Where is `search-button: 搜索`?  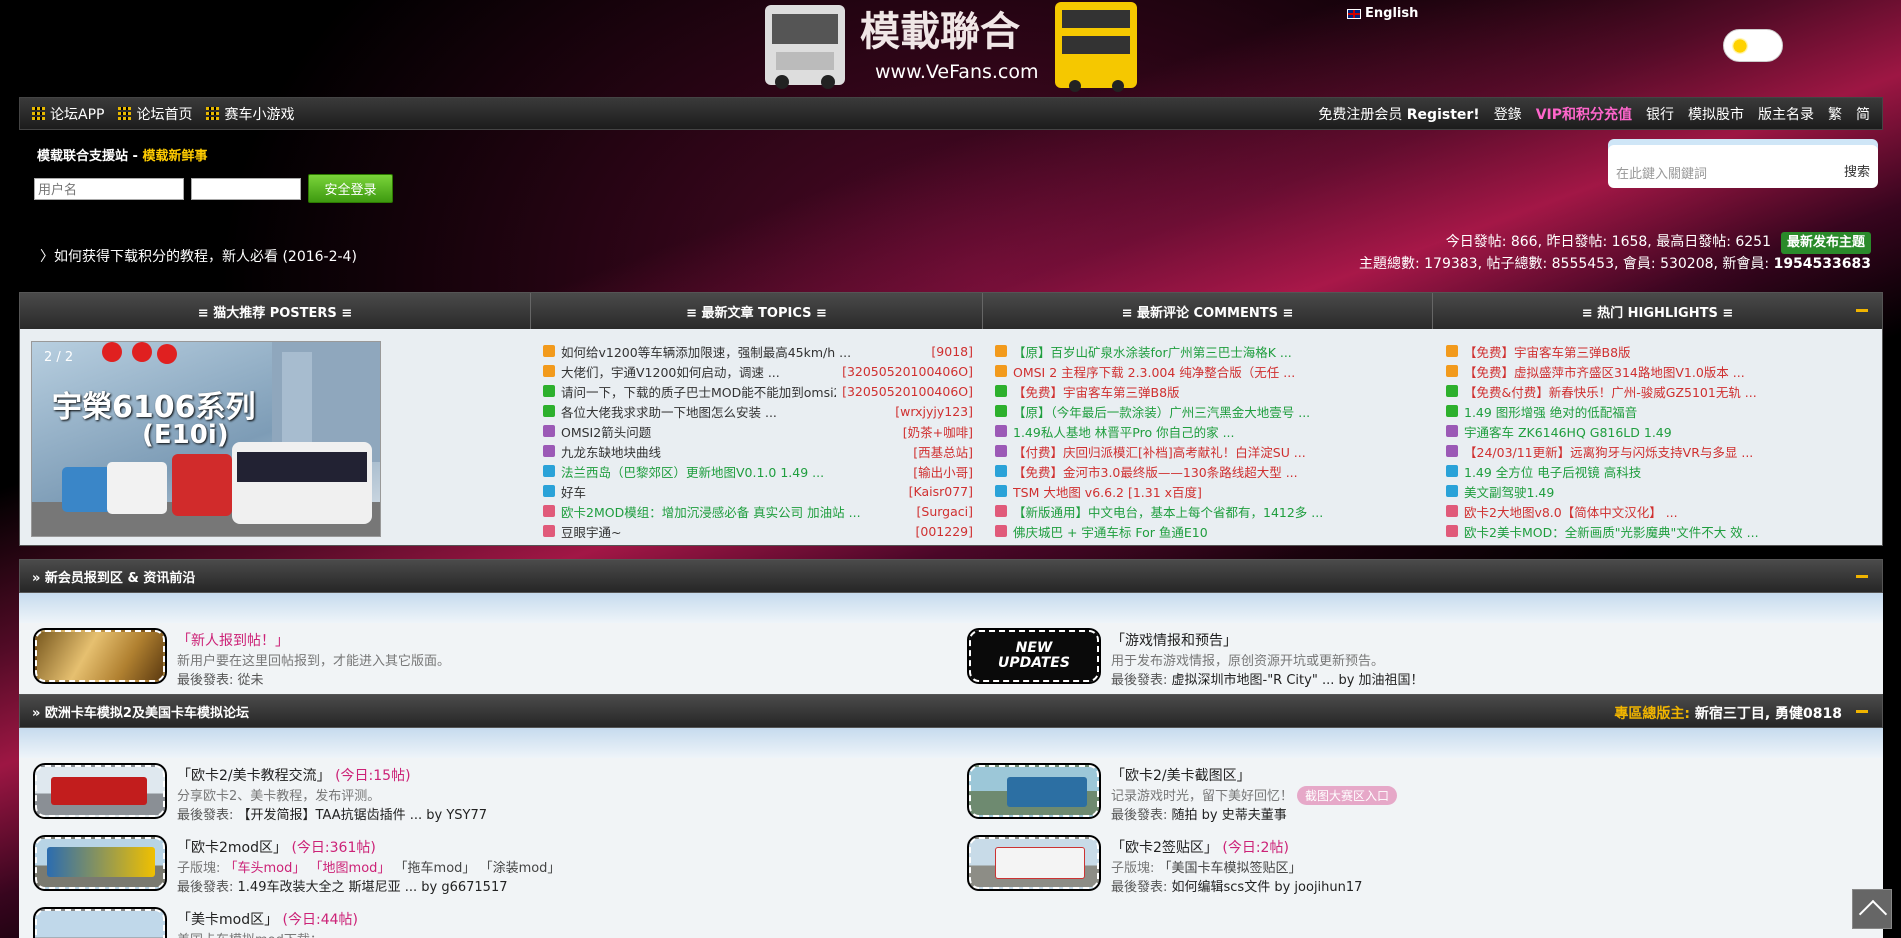
search-button: 搜索 is located at coordinates (1857, 170).